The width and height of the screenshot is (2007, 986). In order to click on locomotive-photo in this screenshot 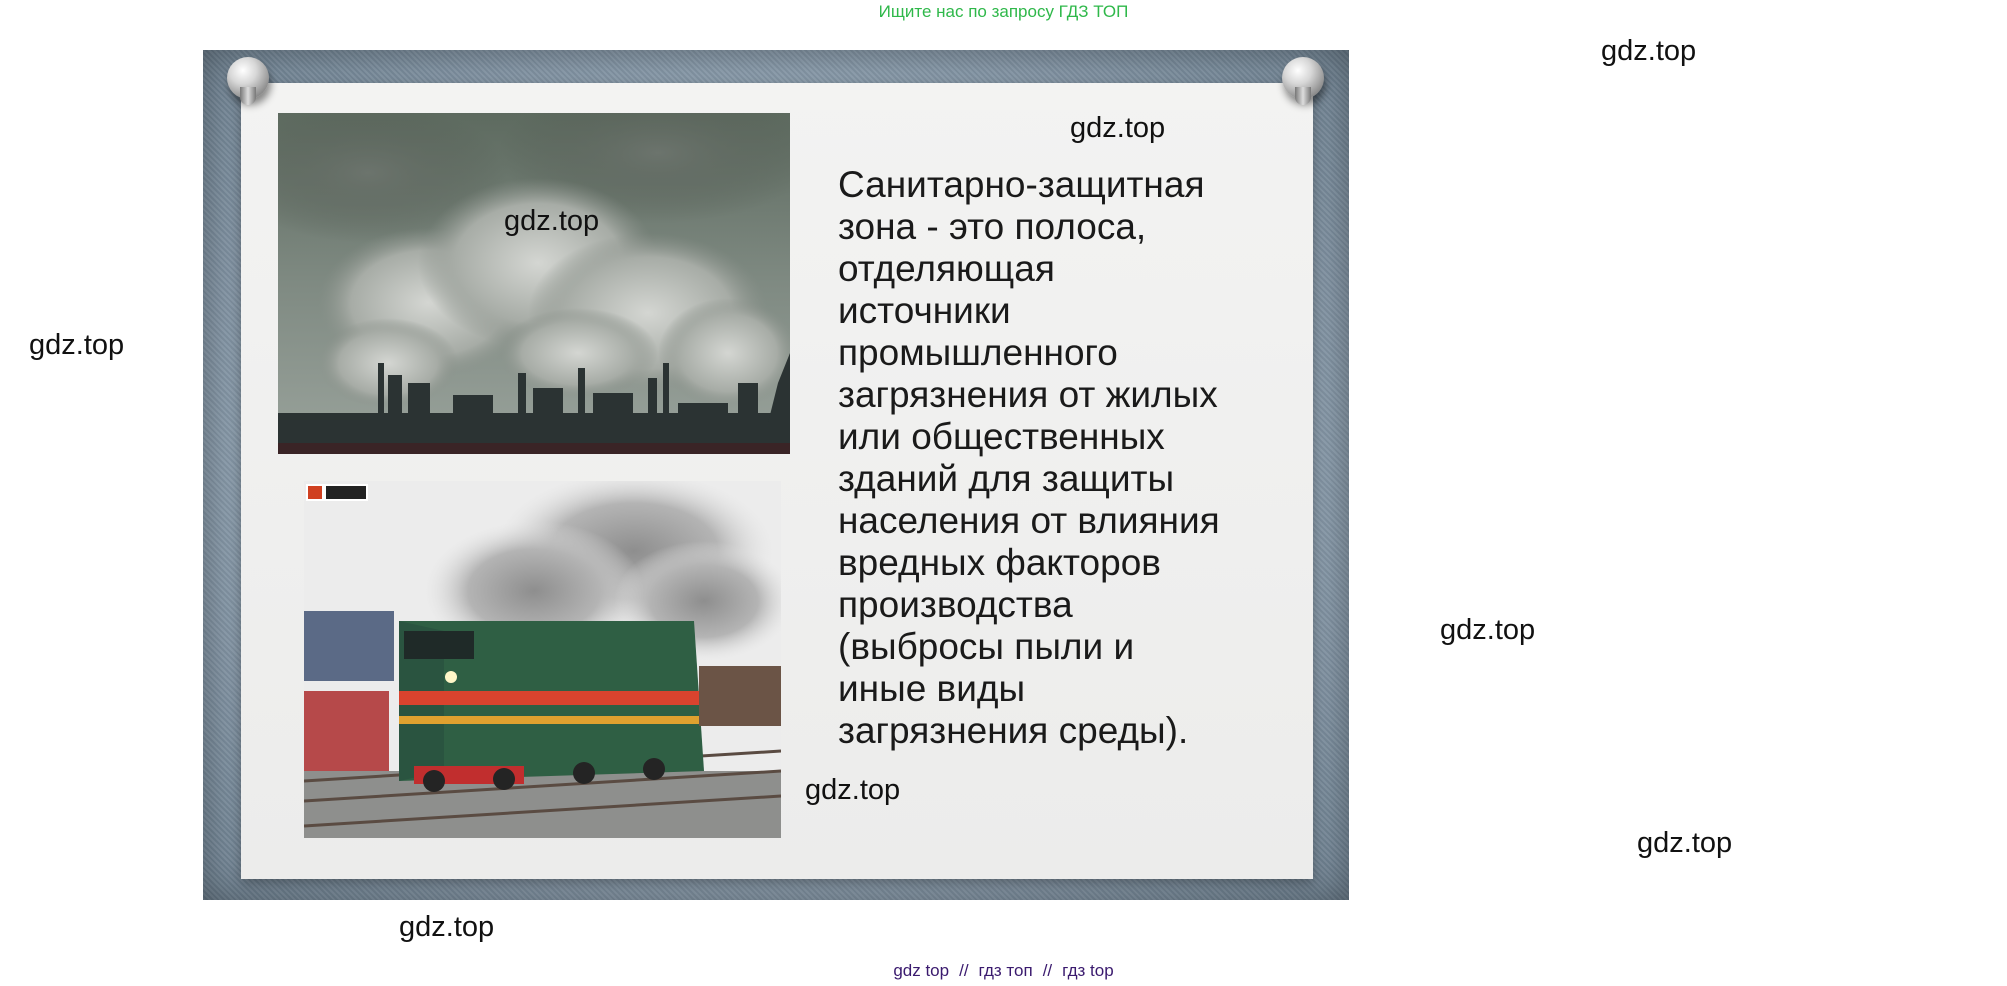, I will do `click(542, 659)`.